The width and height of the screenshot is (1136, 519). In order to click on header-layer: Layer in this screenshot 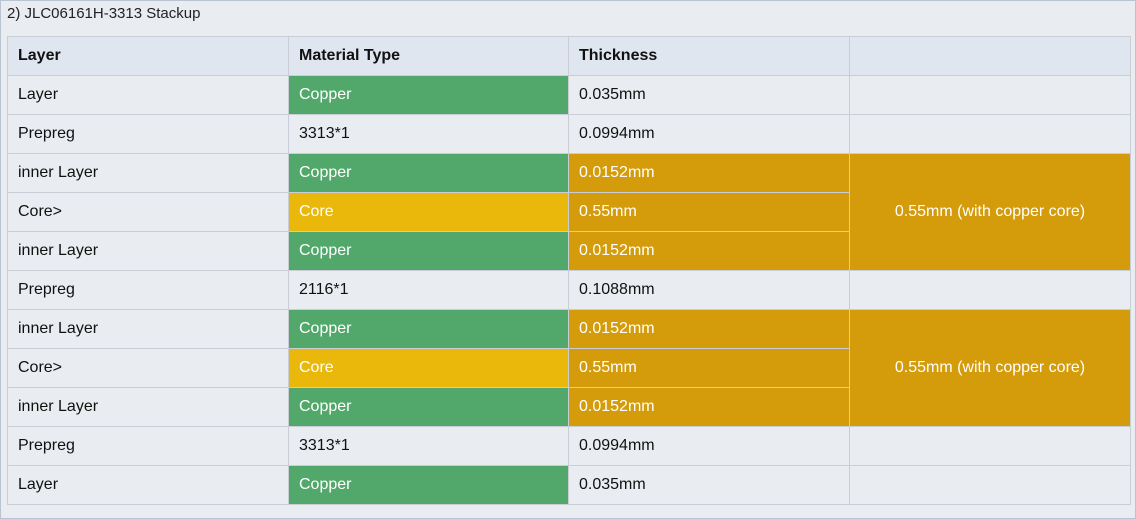, I will do `click(148, 56)`.